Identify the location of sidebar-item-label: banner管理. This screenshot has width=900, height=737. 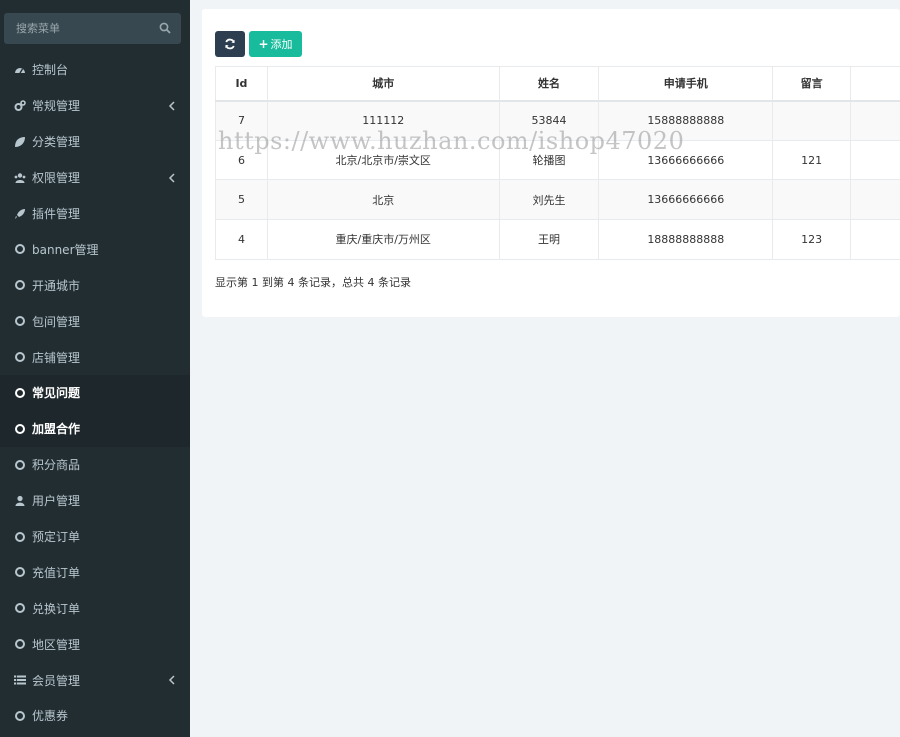
(65, 249).